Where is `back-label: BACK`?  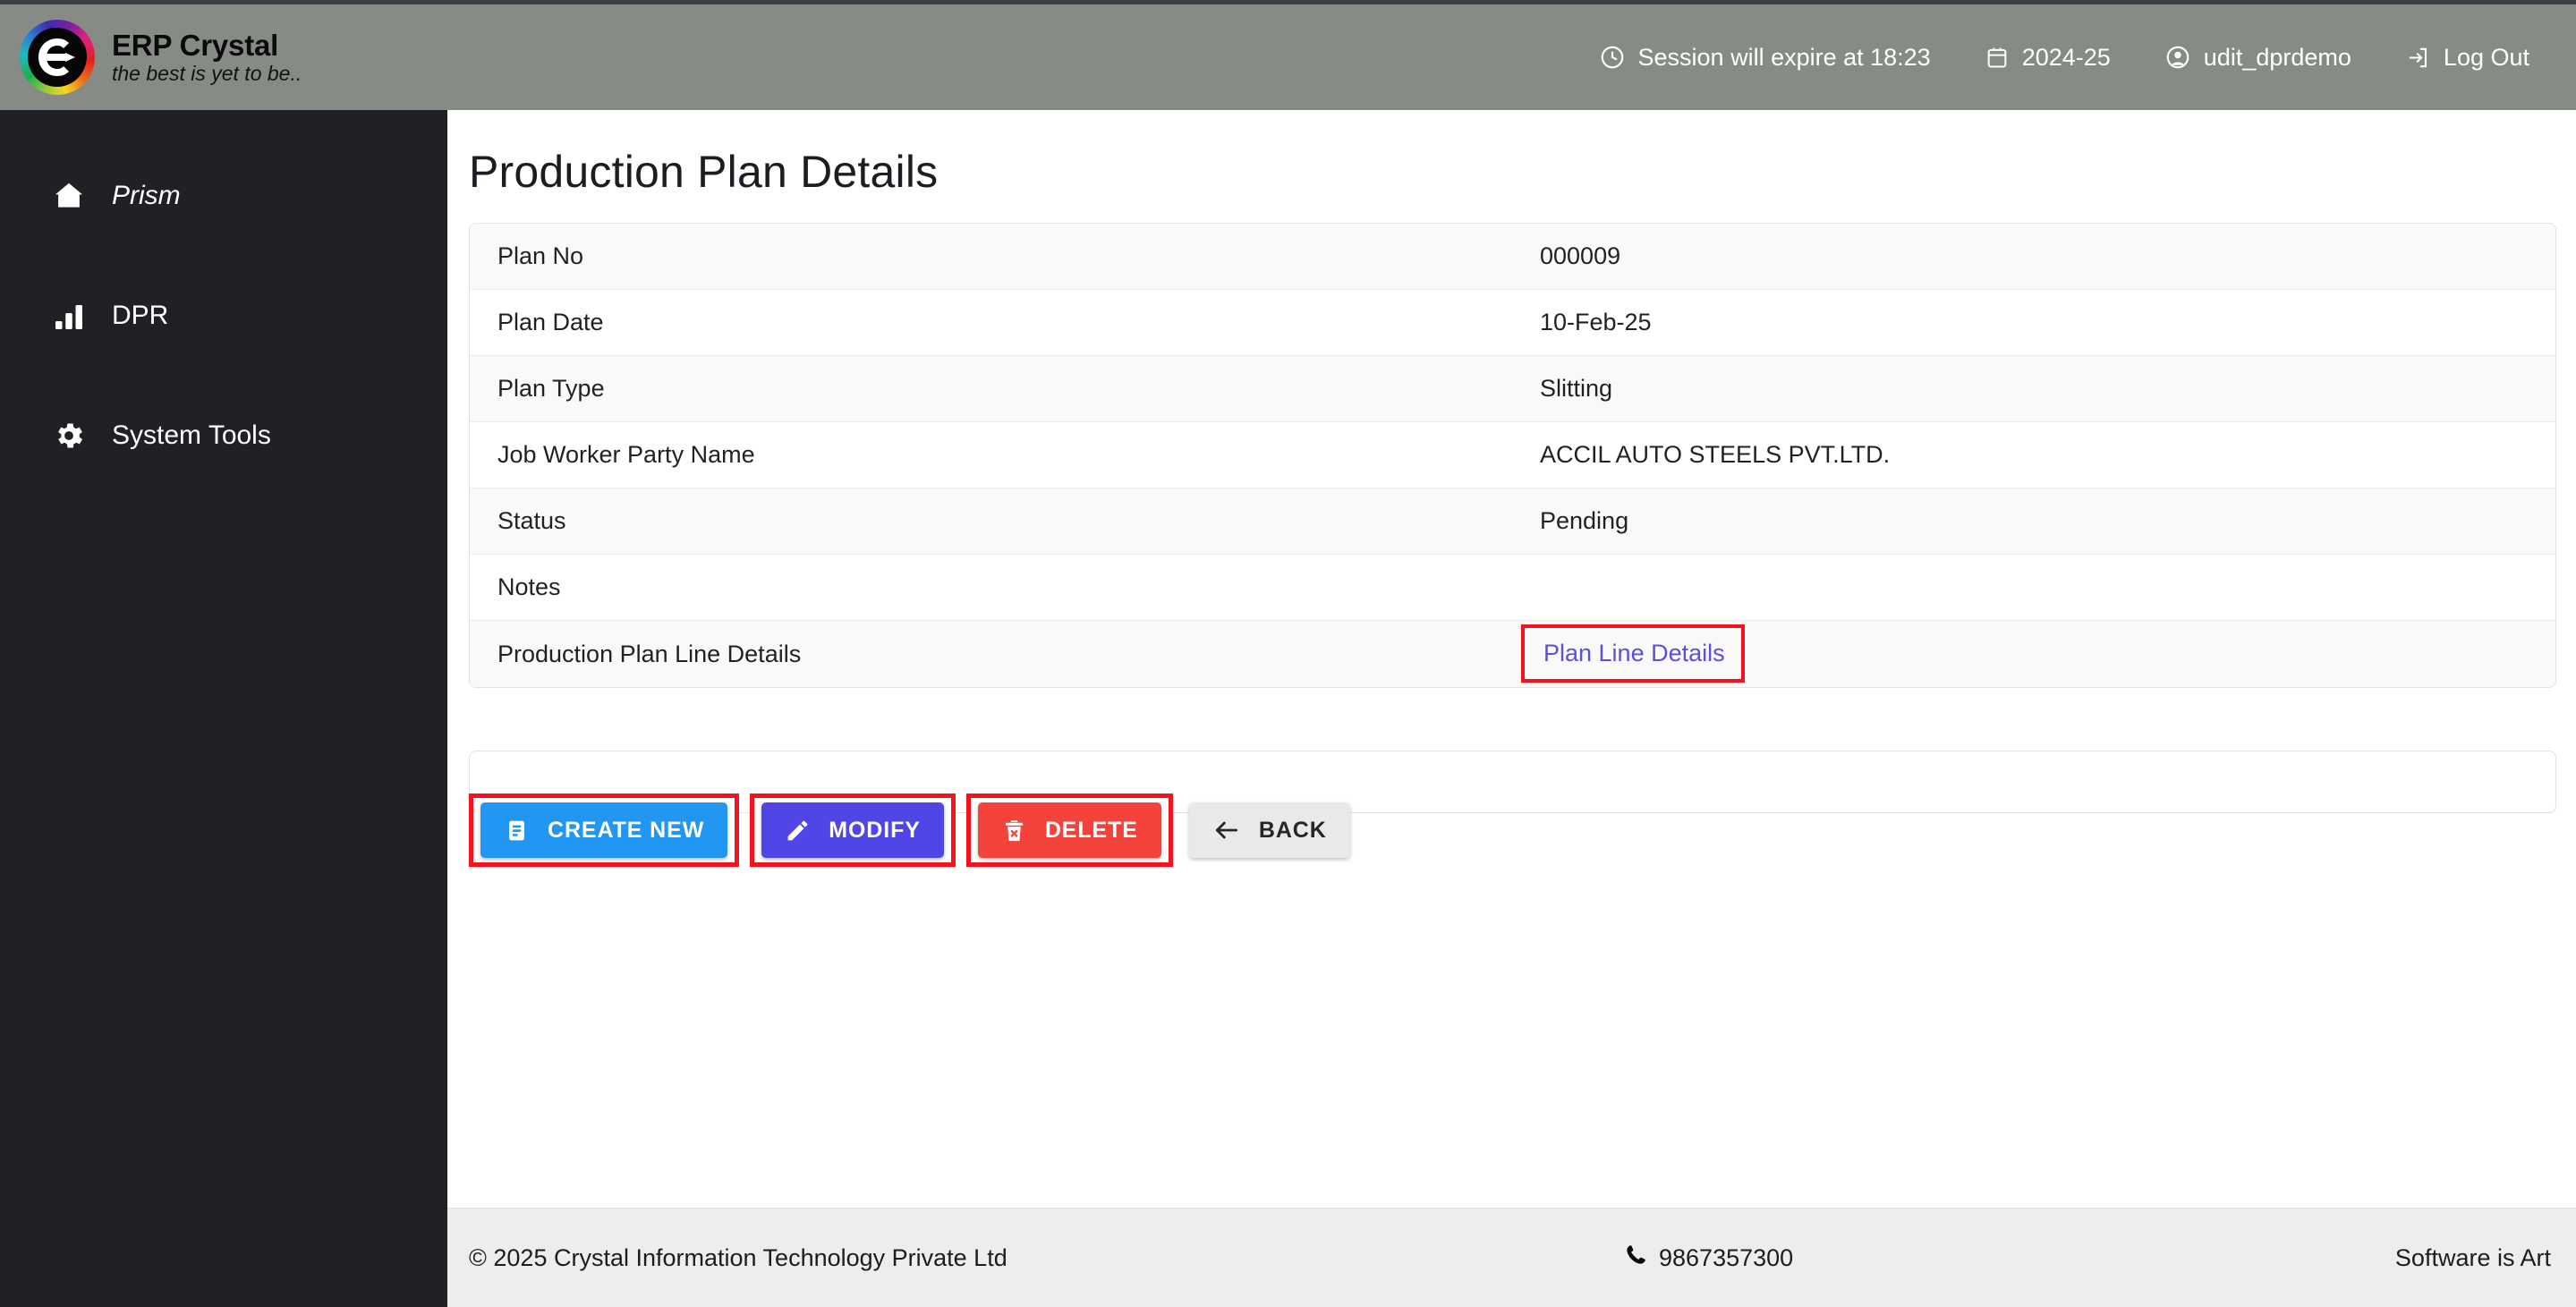
back-label: BACK is located at coordinates (1292, 830).